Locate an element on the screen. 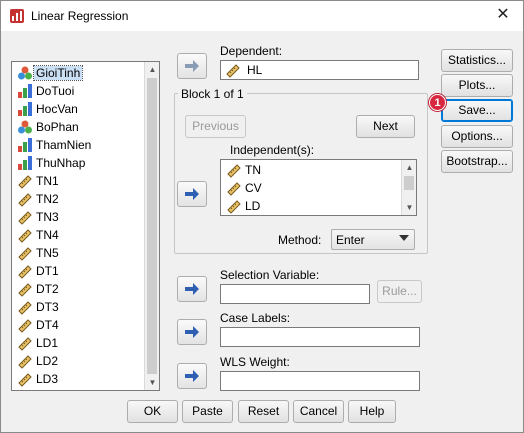  list-item: HocVan is located at coordinates (79, 109).